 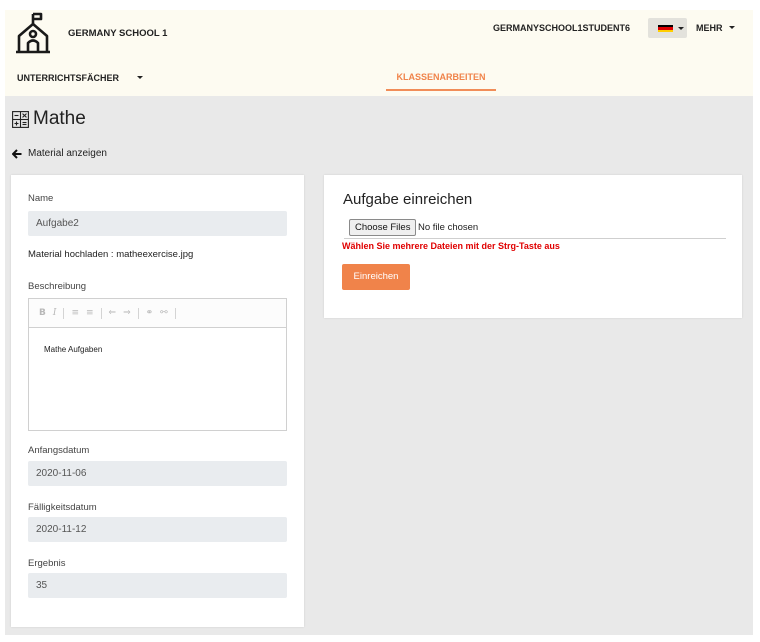 I want to click on link-icon: ⚭, so click(x=150, y=313).